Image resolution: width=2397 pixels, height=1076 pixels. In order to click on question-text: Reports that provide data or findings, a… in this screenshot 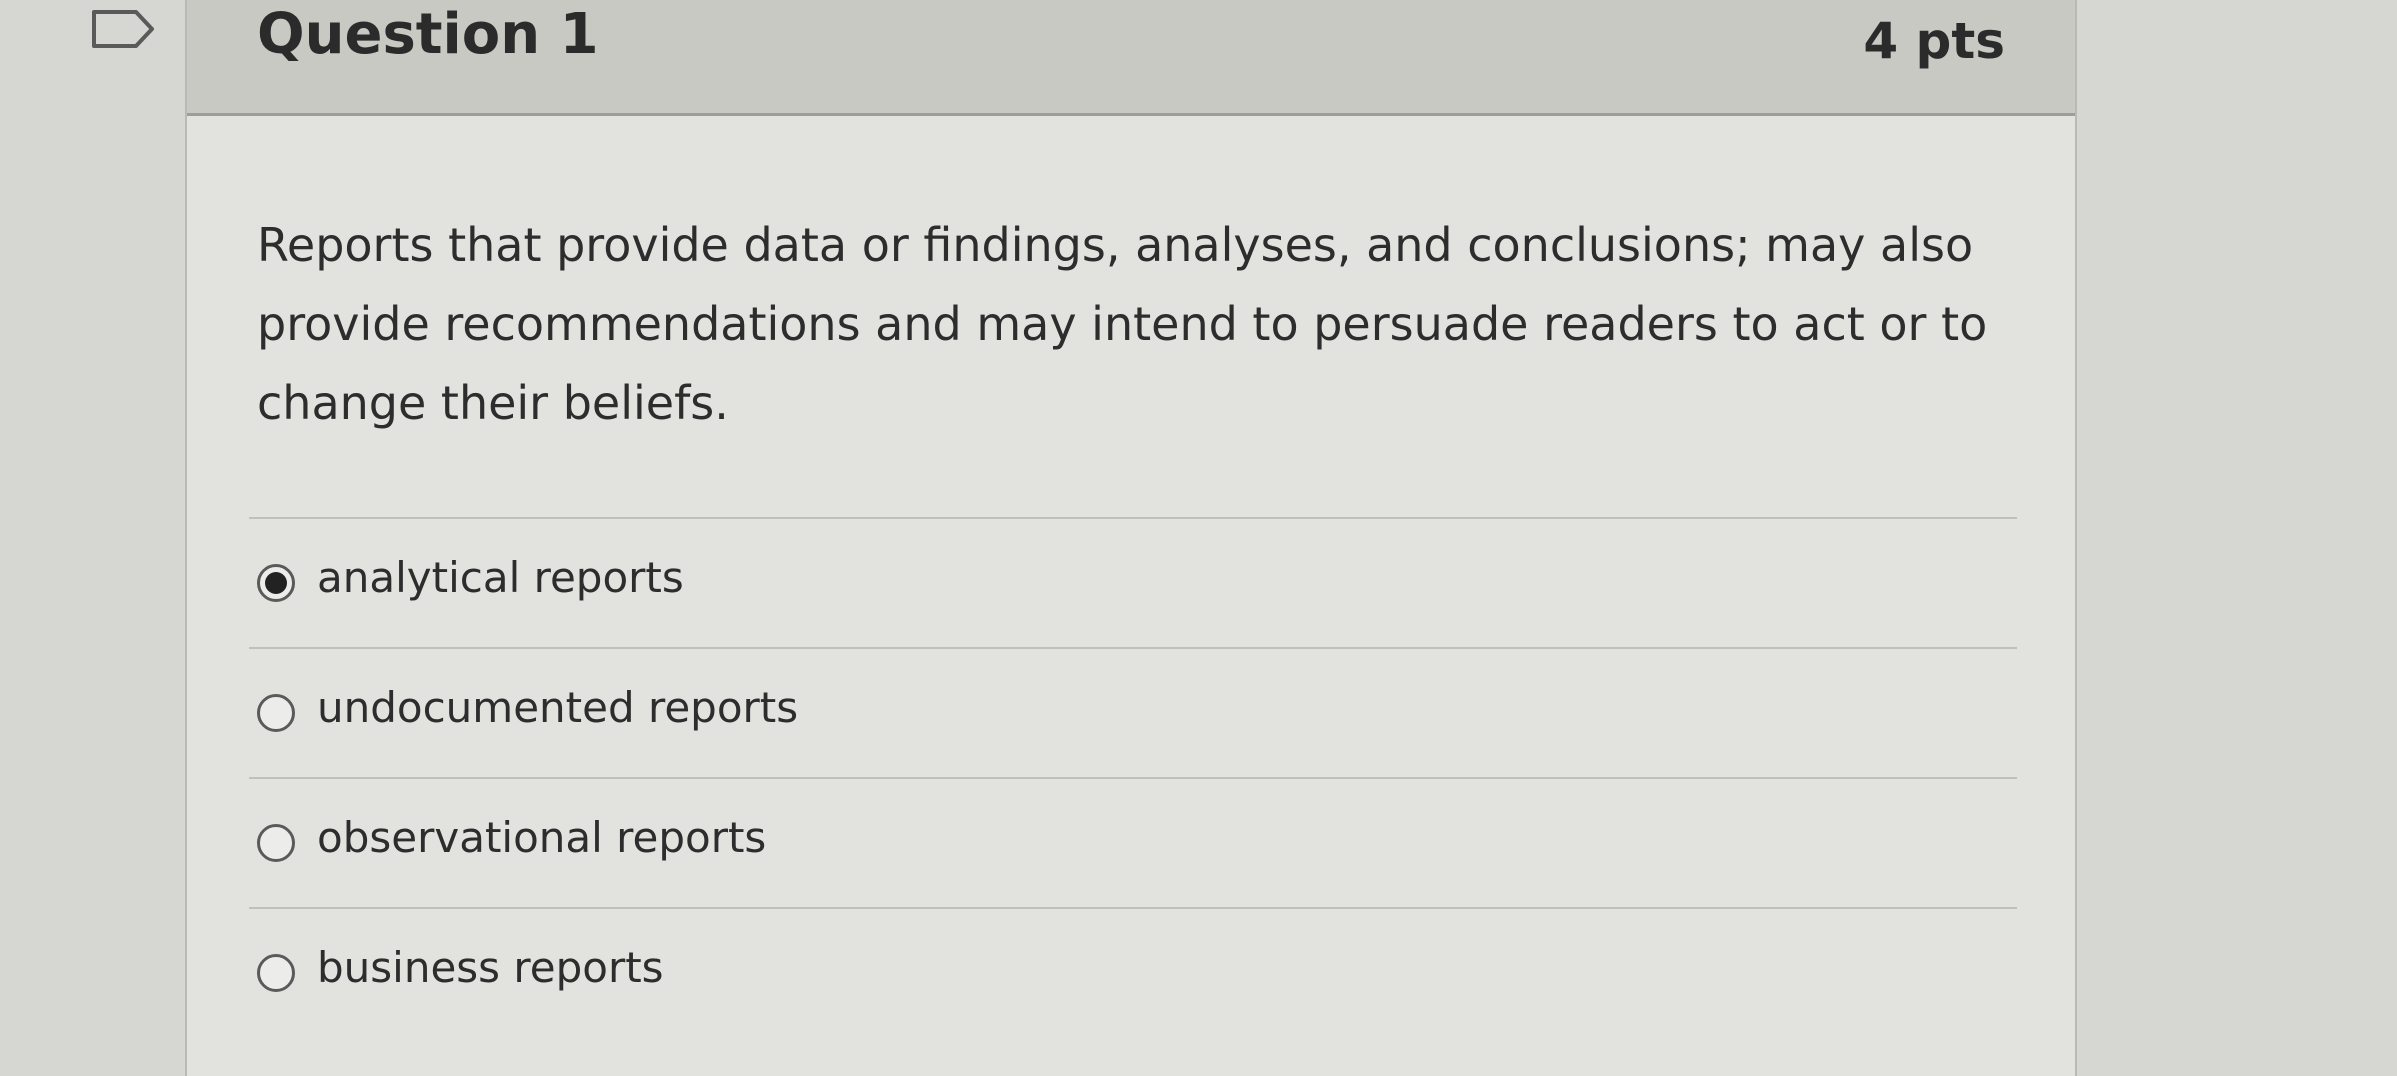, I will do `click(1122, 324)`.